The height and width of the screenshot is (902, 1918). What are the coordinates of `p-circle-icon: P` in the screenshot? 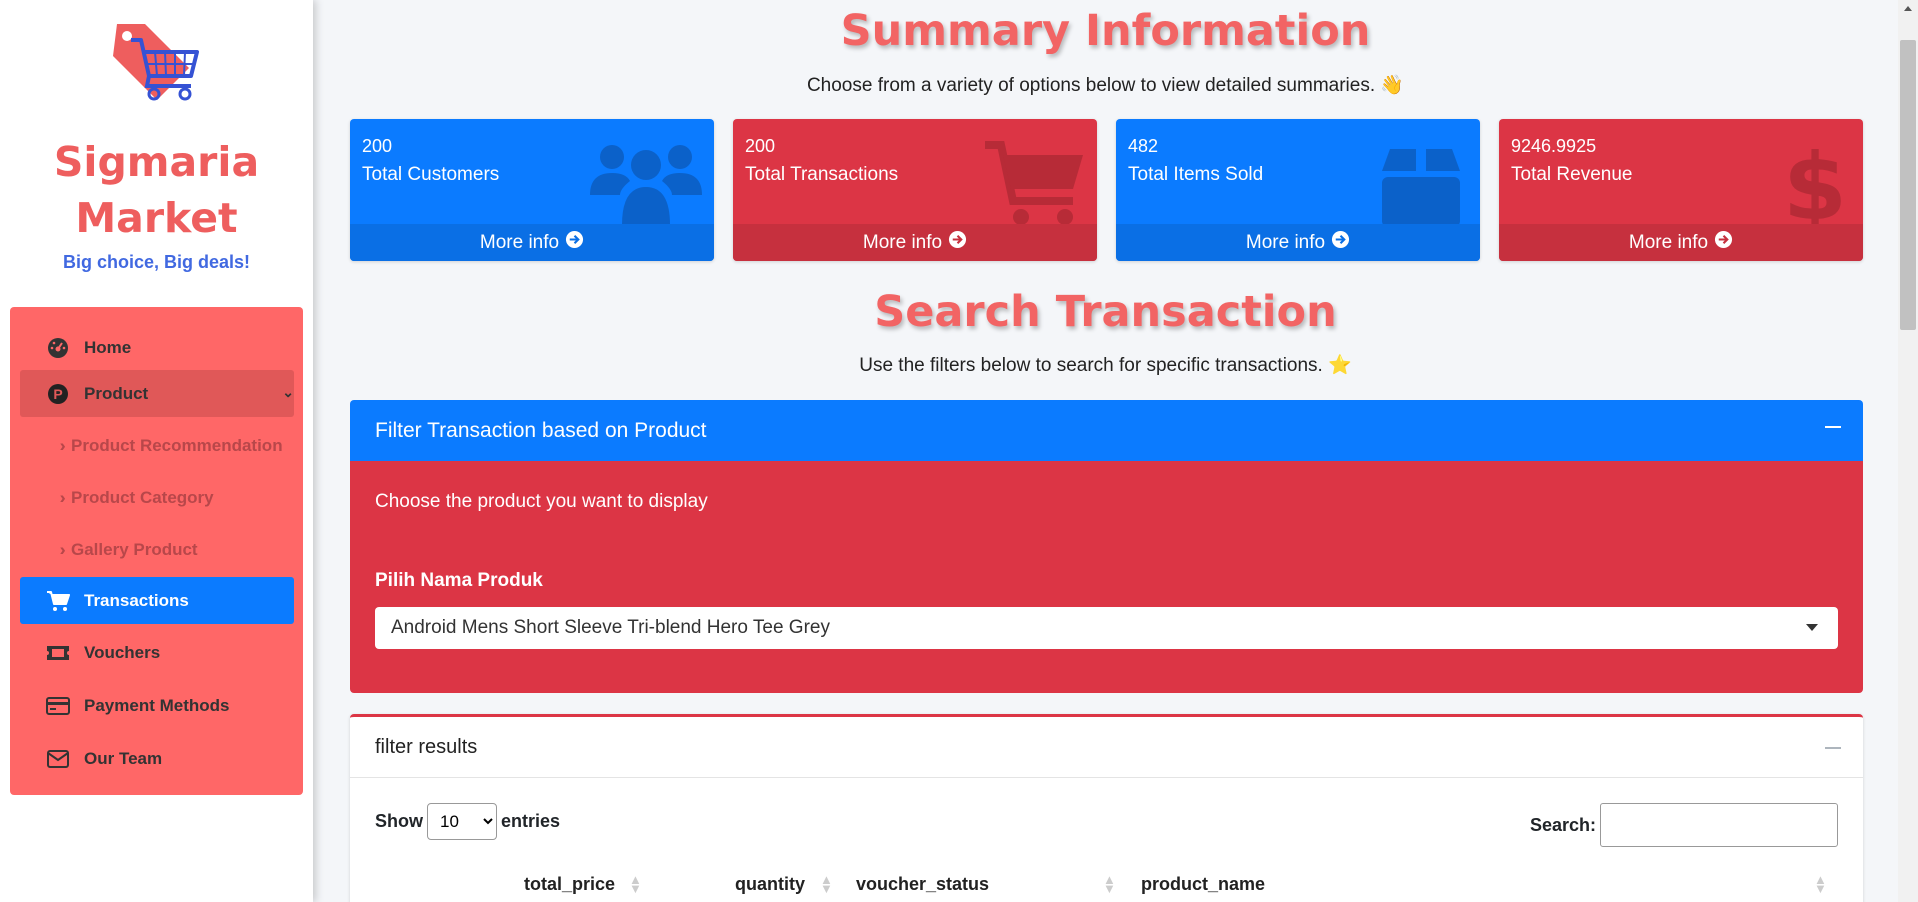 It's located at (58, 394).